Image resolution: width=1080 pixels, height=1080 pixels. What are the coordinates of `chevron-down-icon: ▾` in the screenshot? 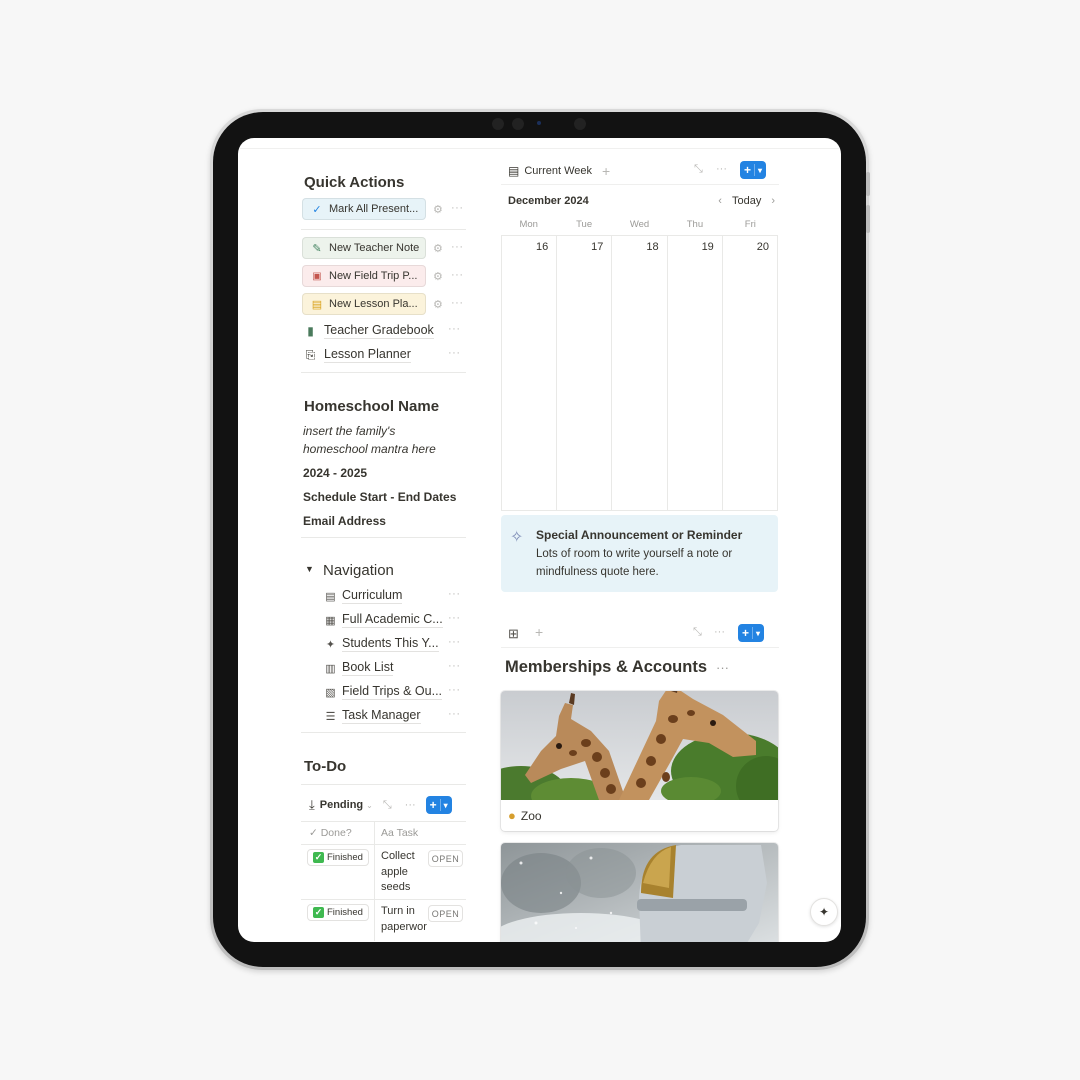 It's located at (758, 633).